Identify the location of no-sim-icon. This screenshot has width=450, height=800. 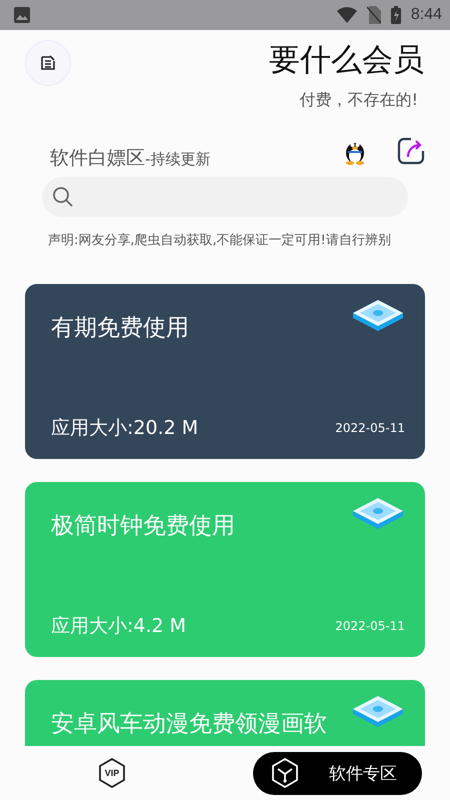
(373, 15).